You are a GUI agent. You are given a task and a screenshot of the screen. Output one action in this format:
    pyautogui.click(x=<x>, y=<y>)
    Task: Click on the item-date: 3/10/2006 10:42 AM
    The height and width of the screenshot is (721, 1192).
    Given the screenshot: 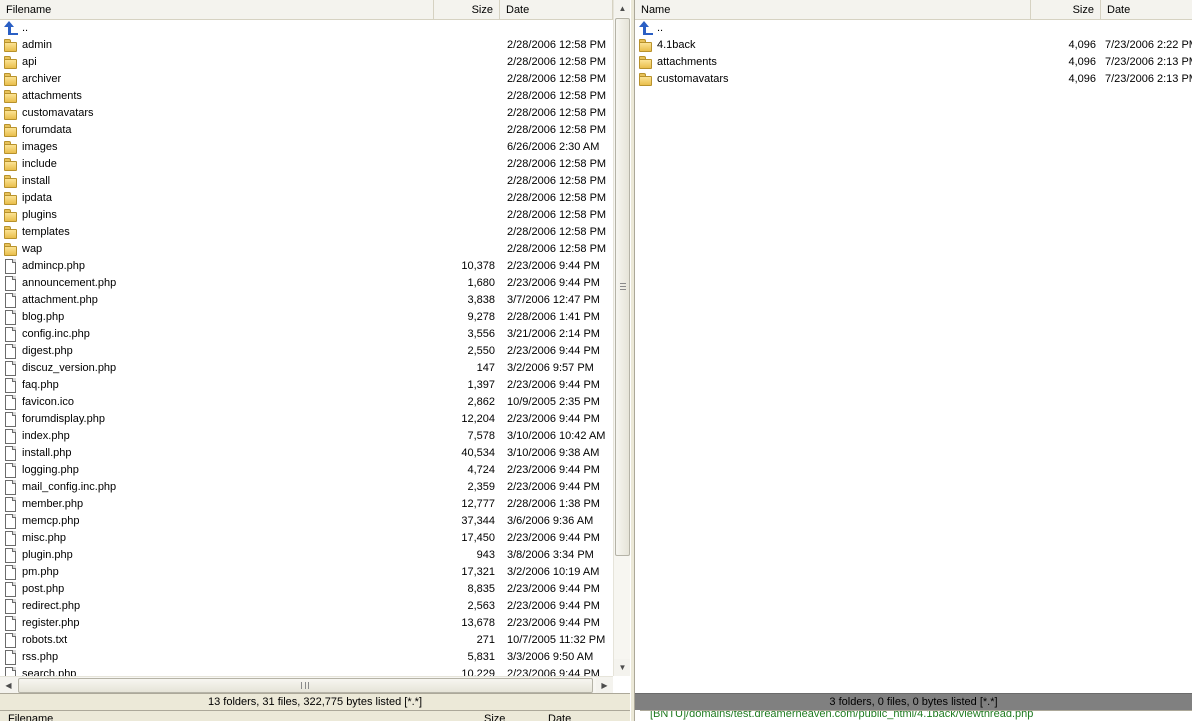 What is the action you would take?
    pyautogui.click(x=556, y=436)
    